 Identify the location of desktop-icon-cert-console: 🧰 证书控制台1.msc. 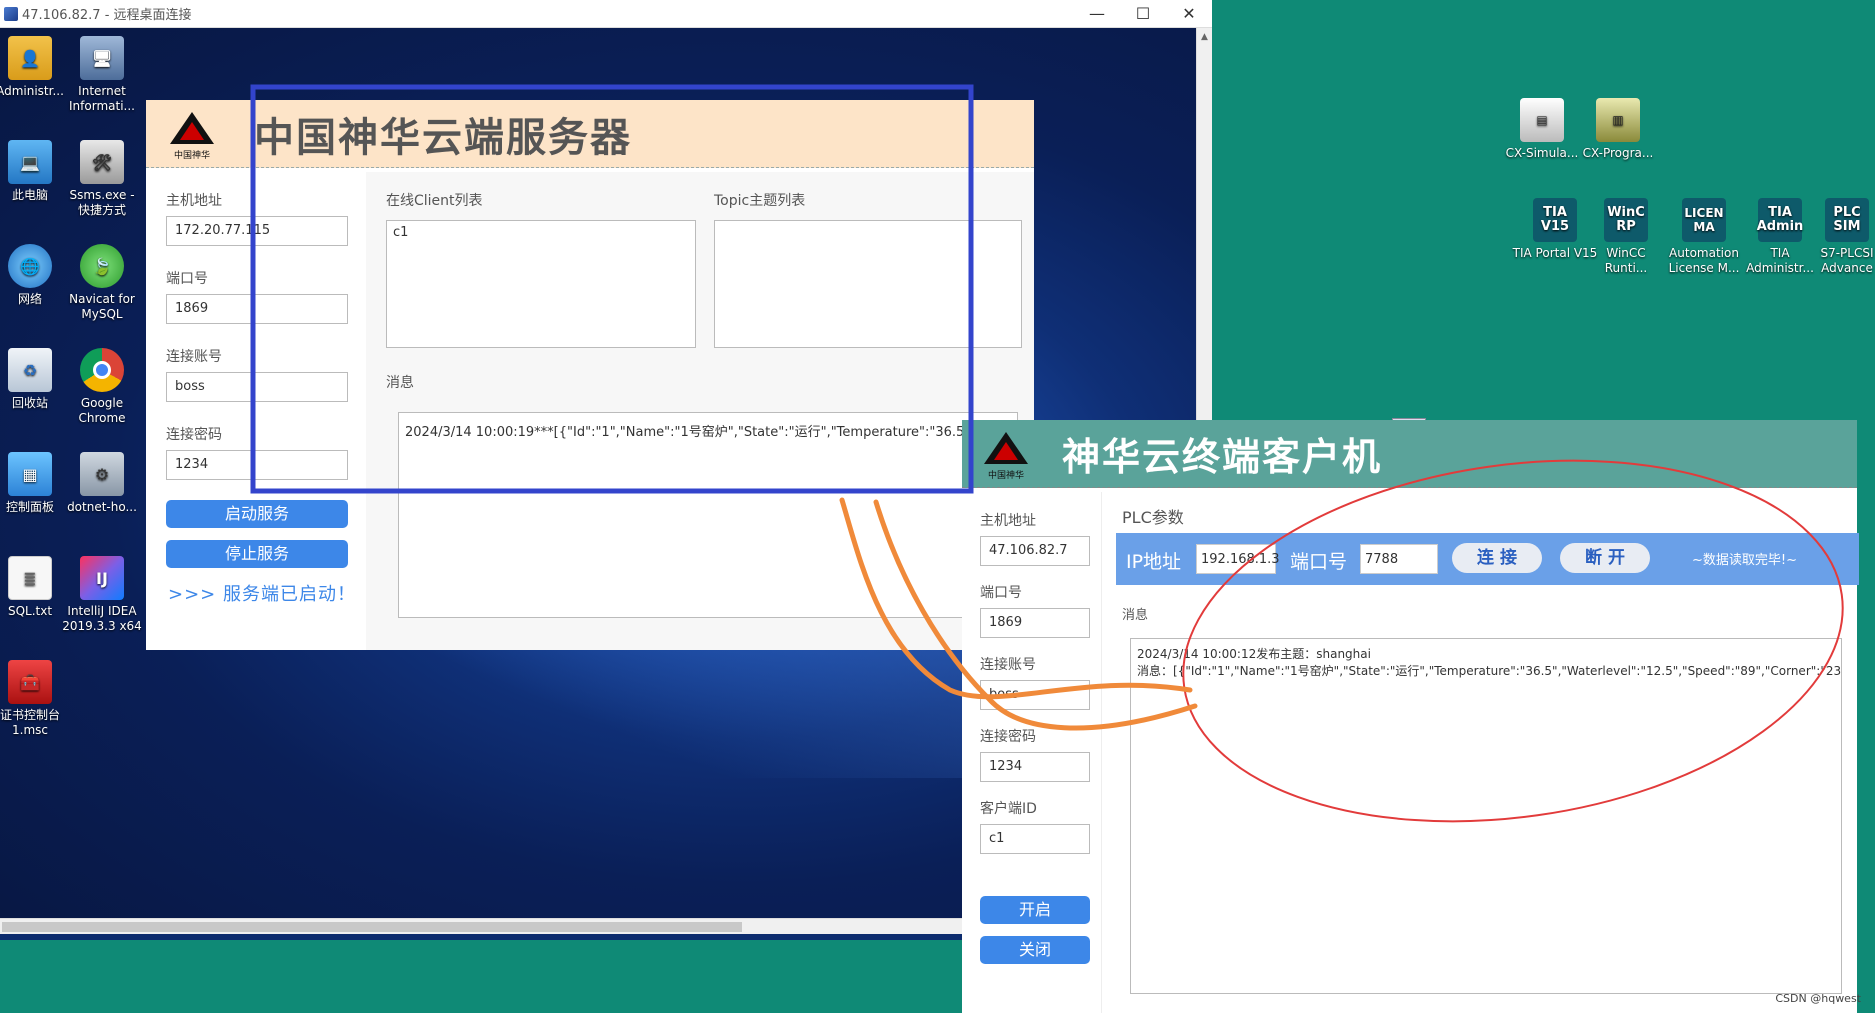
(35, 699).